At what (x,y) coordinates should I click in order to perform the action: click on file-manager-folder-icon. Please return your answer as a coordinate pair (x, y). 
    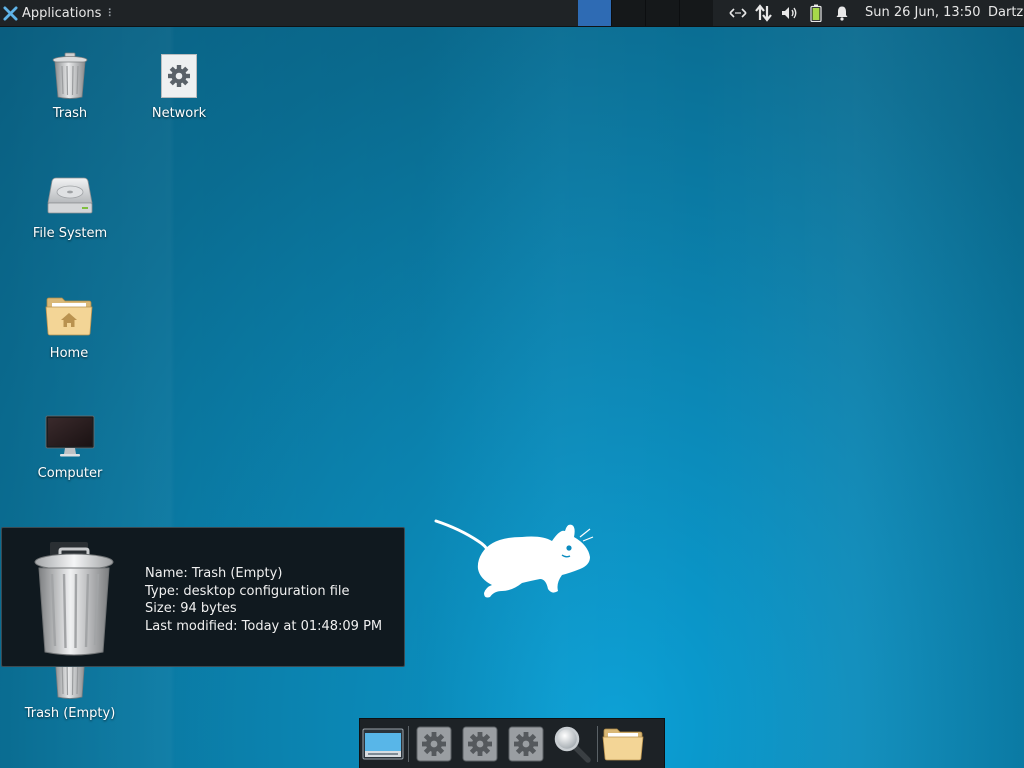
    Looking at the image, I should click on (623, 744).